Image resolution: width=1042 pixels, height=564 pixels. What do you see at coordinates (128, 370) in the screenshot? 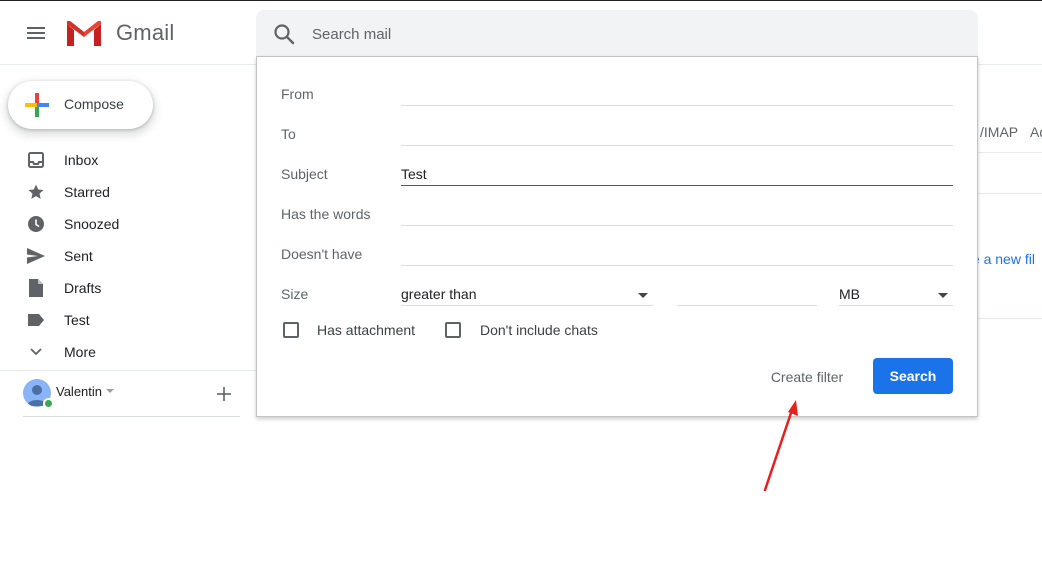
I see `sidebar-divider` at bounding box center [128, 370].